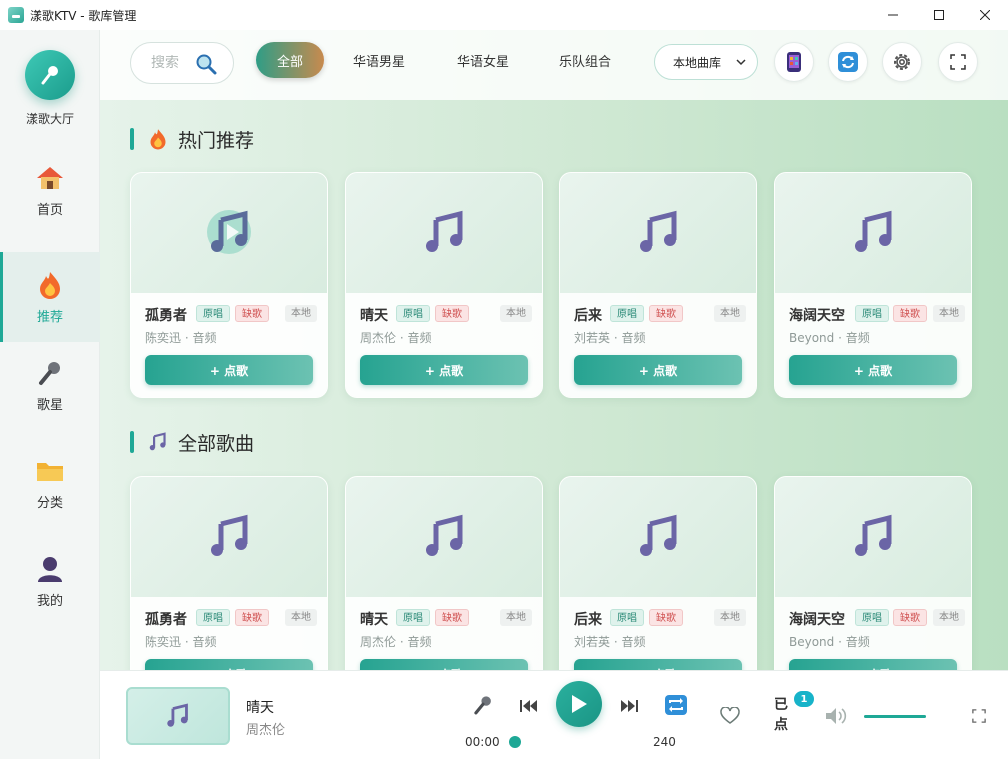 The width and height of the screenshot is (1008, 759). I want to click on repeat-button, so click(676, 705).